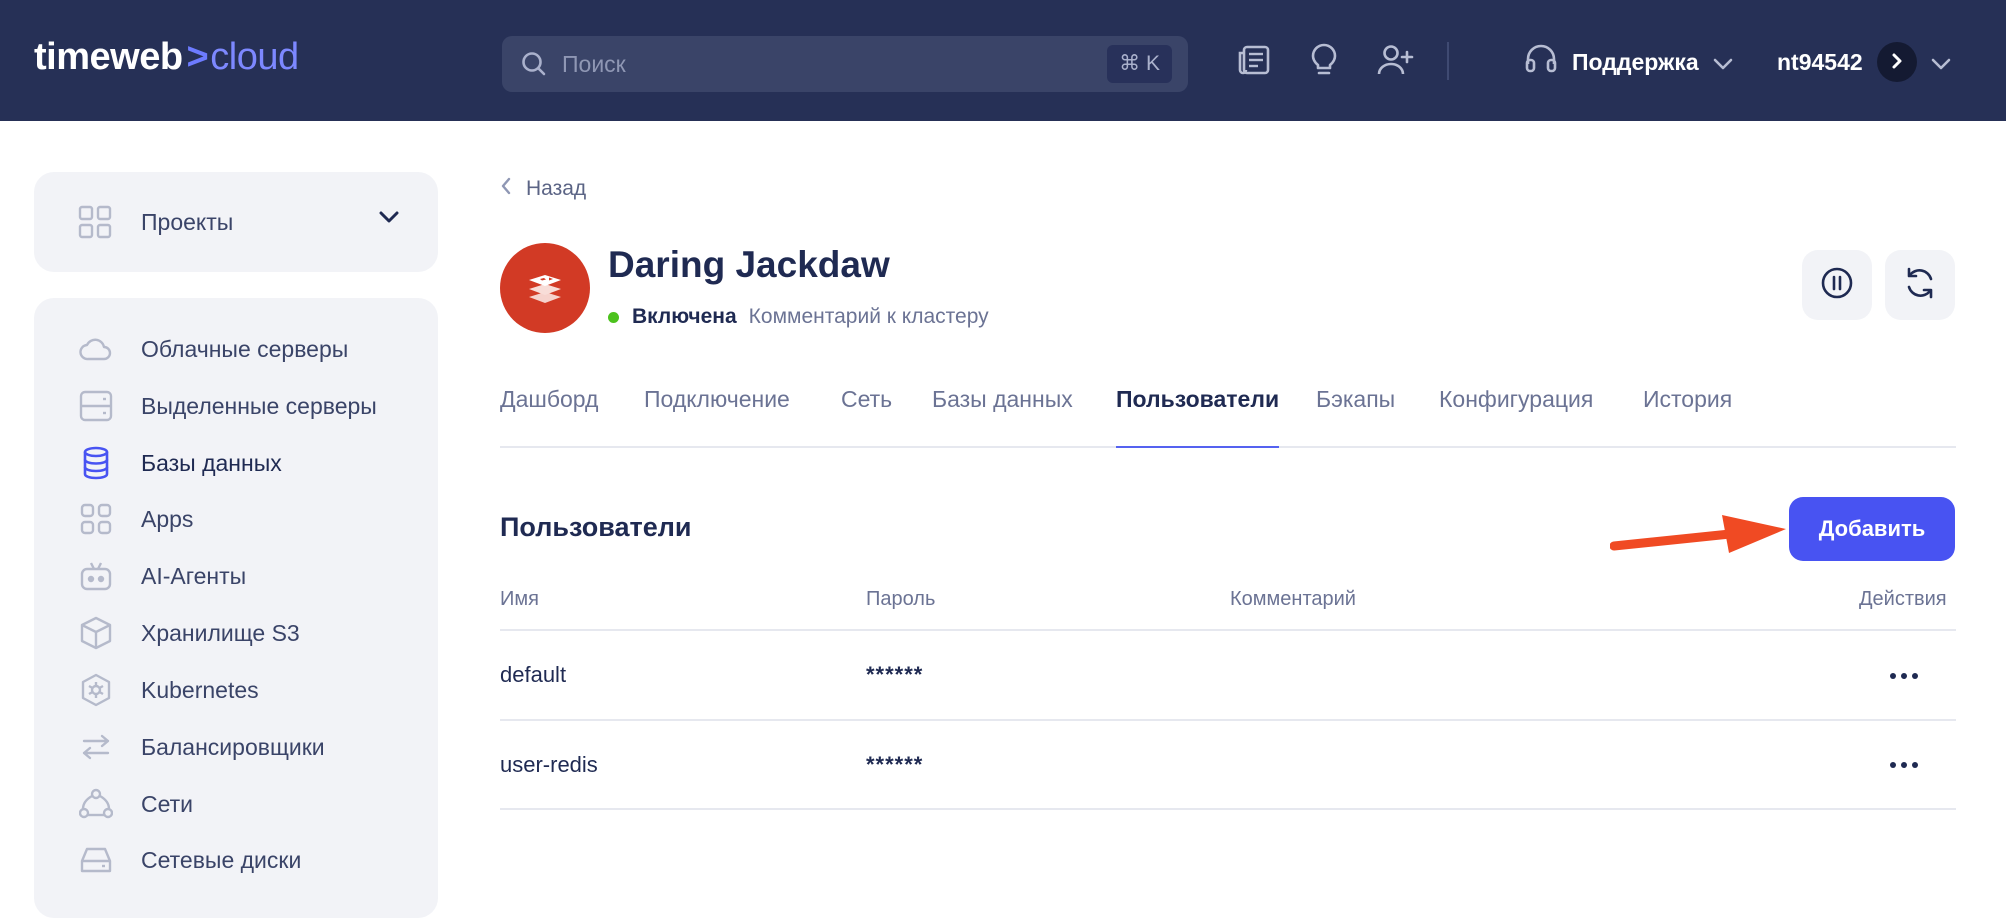 The height and width of the screenshot is (918, 2006). What do you see at coordinates (519, 599) in the screenshot?
I see `column-header-name: Имя` at bounding box center [519, 599].